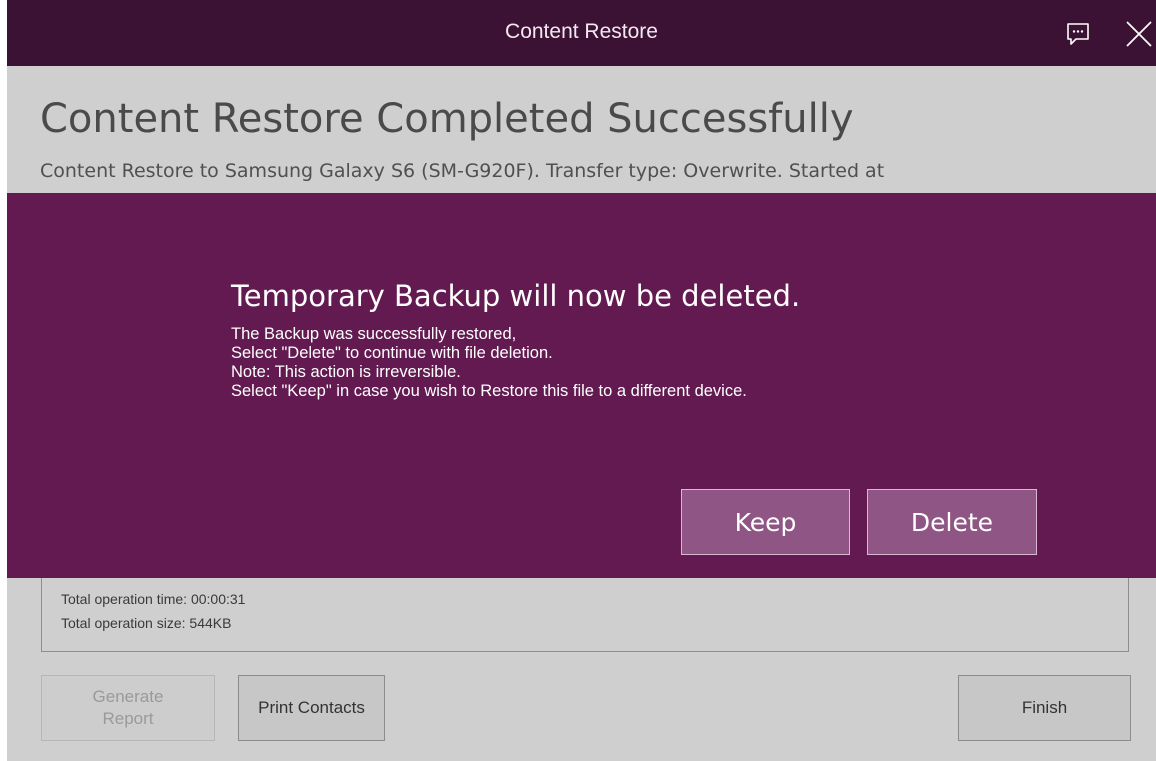 This screenshot has height=761, width=1156. Describe the element at coordinates (153, 599) in the screenshot. I see `operation-time: Total operation time: 00:00:31` at that location.